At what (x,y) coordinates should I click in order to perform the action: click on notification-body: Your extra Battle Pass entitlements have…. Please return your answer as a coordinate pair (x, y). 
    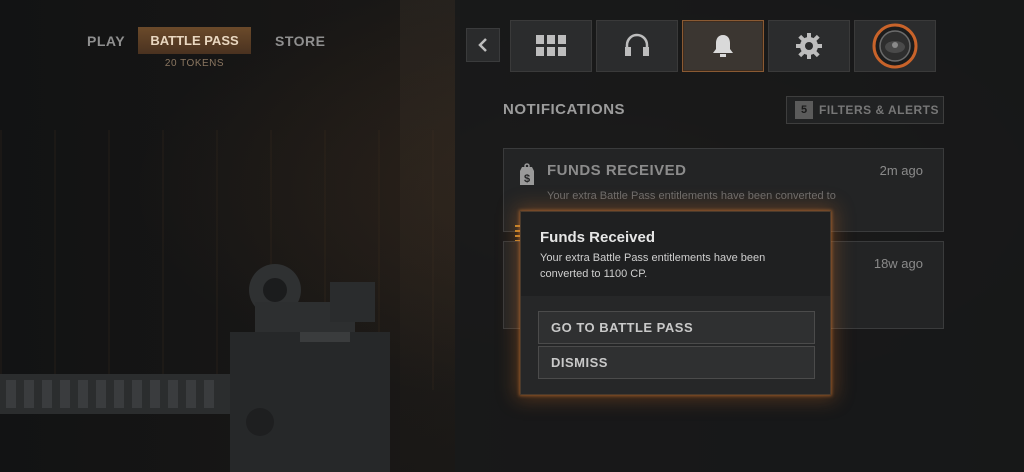
    Looking at the image, I should click on (691, 196).